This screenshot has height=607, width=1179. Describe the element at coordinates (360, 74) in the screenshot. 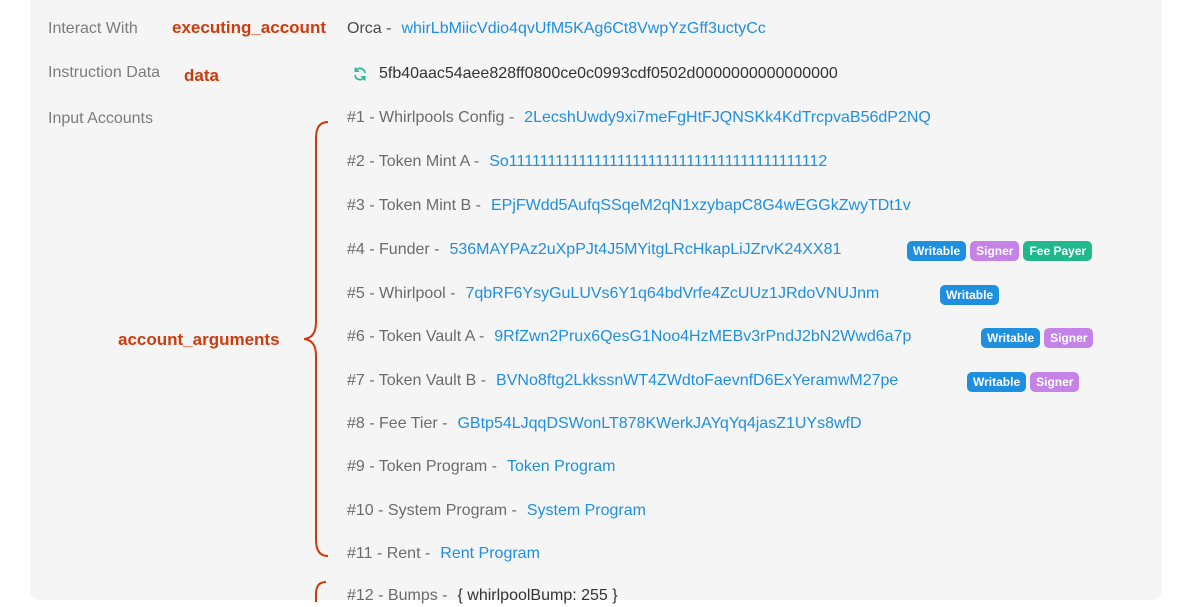

I see `refresh-icon` at that location.